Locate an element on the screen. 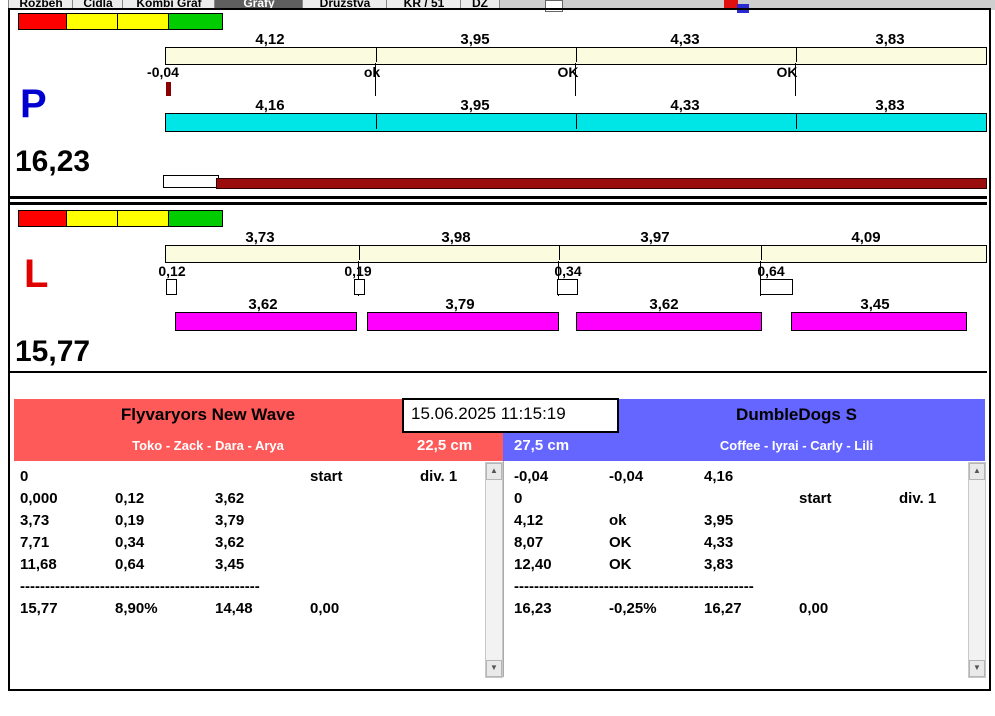  table-cell: 0,64 is located at coordinates (130, 564).